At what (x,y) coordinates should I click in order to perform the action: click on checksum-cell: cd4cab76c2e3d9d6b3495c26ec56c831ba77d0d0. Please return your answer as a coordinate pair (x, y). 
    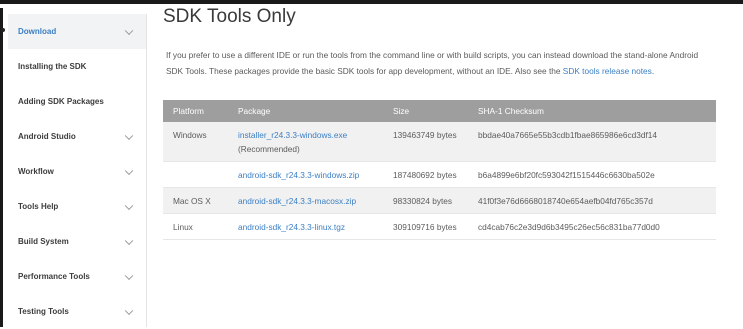
    Looking at the image, I should click on (592, 226).